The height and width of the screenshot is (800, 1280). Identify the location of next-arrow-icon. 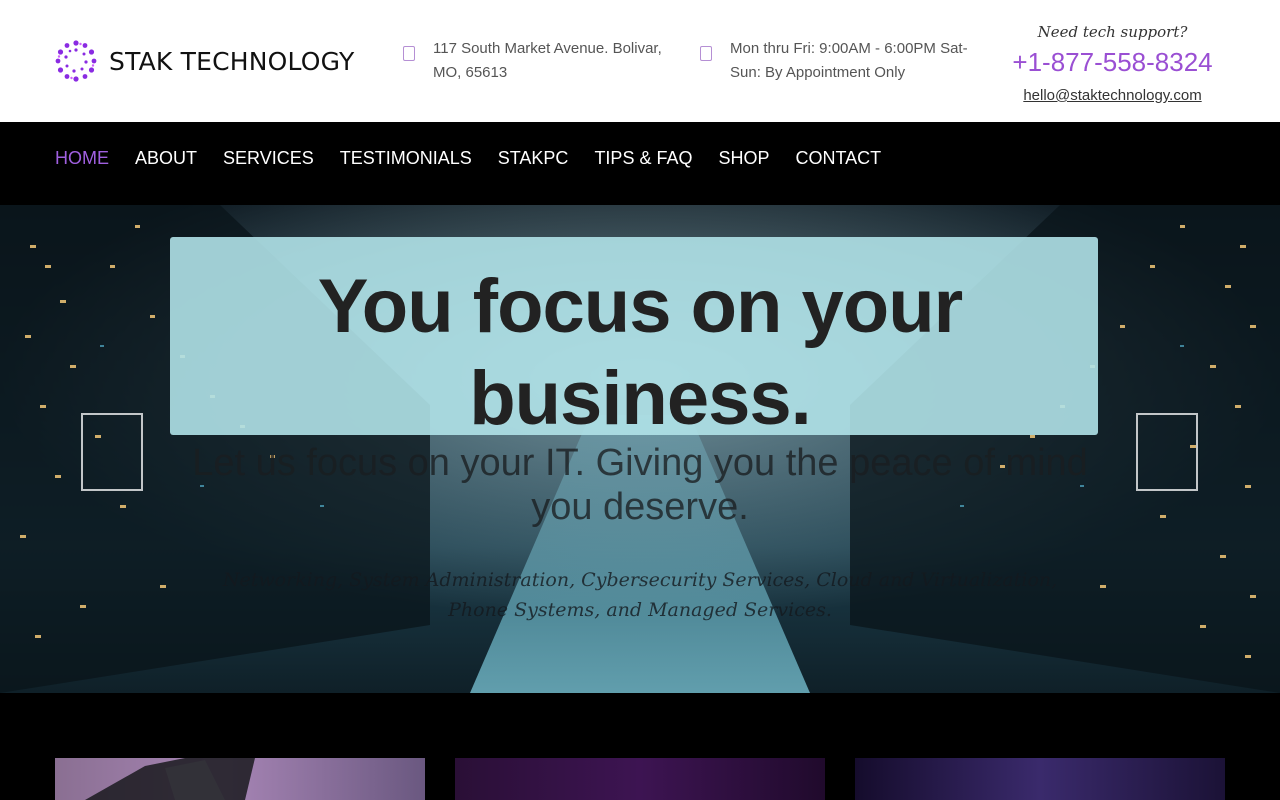
(1167, 452).